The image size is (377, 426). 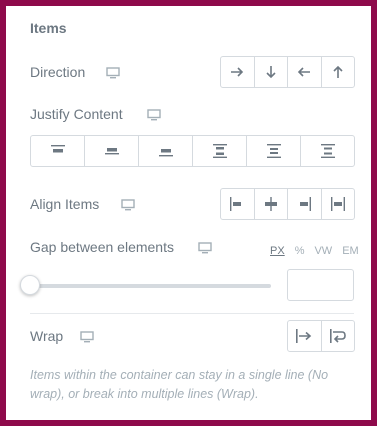 I want to click on justify-space-between-button, so click(x=220, y=151).